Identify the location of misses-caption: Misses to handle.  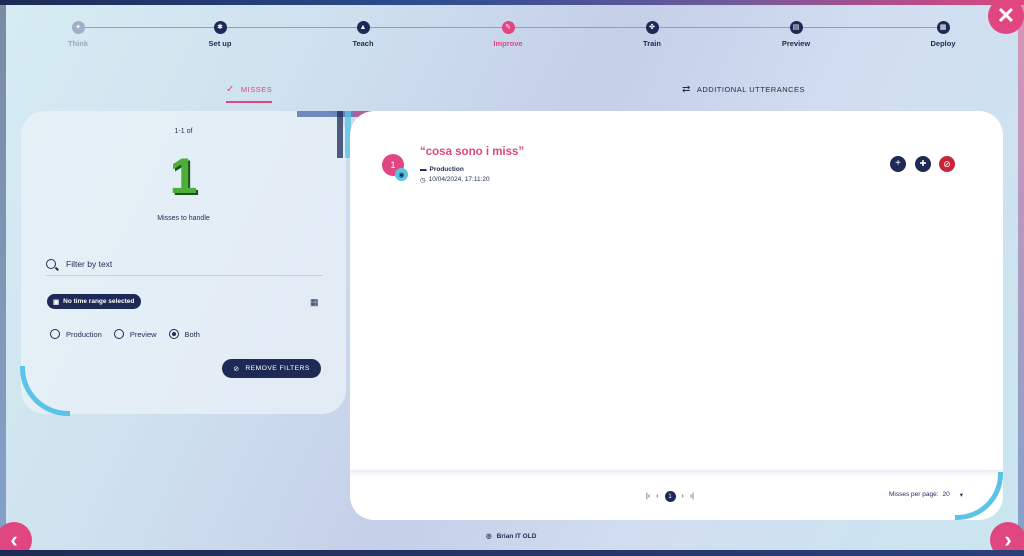
(183, 218).